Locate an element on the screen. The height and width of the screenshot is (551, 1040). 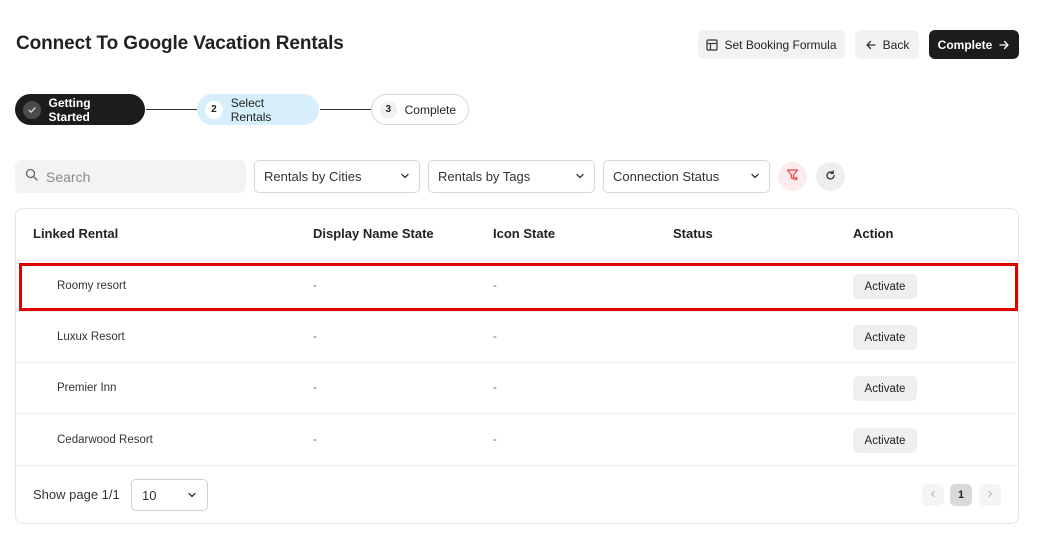
step-number: 3 is located at coordinates (388, 109).